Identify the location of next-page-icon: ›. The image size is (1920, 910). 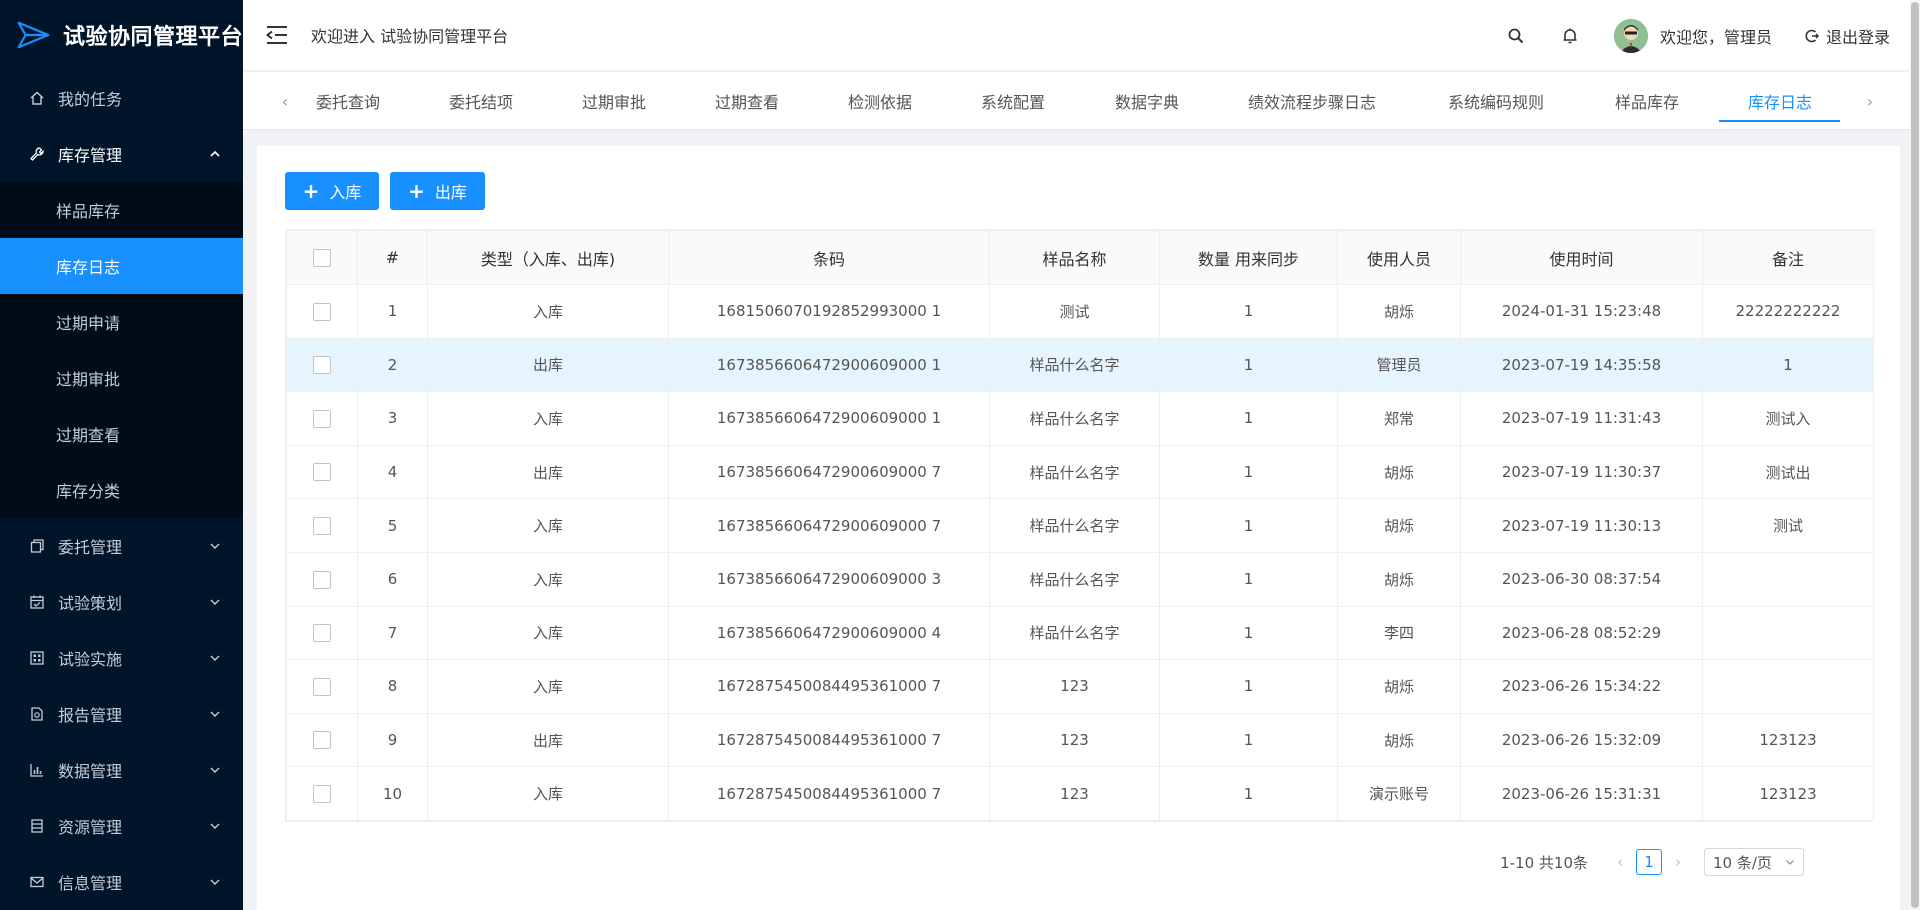
(1678, 862).